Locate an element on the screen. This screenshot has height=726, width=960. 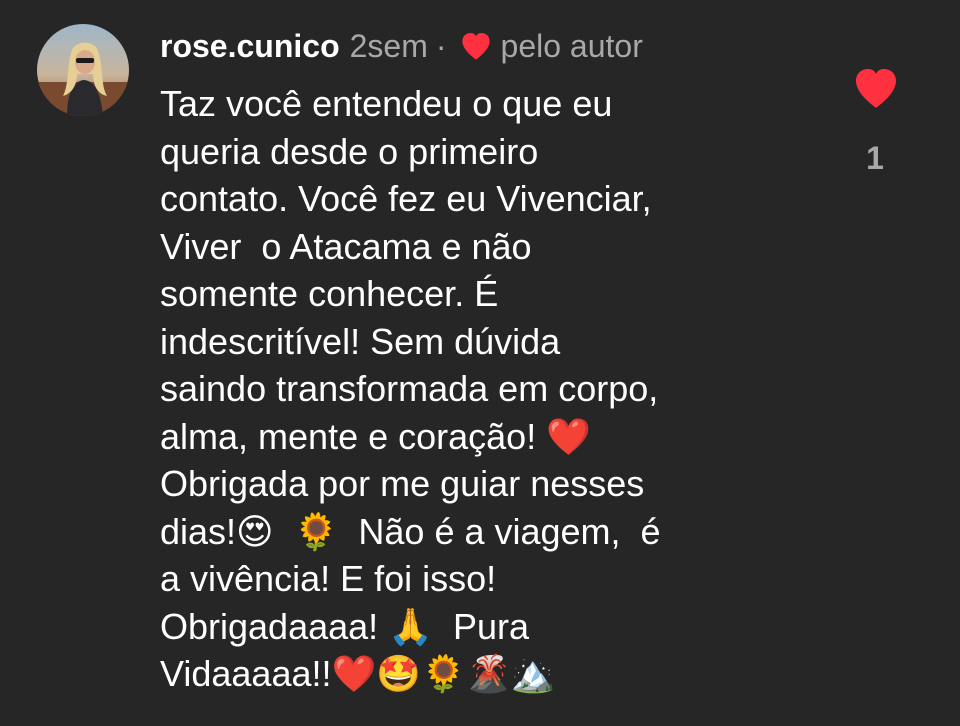
comment-header: rose.cunico 2sem · pelo autor is located at coordinates (401, 46).